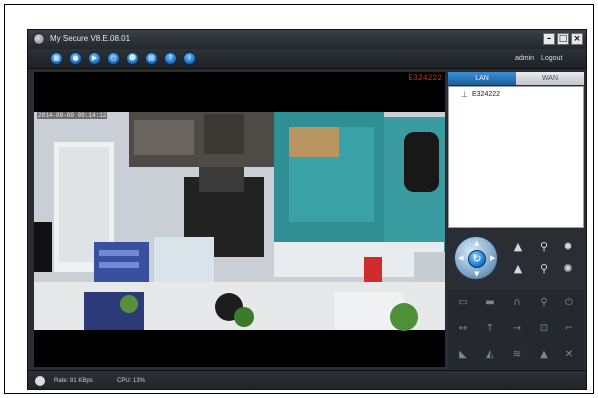 Image resolution: width=598 pixels, height=398 pixels. I want to click on device-name: E324222, so click(486, 94).